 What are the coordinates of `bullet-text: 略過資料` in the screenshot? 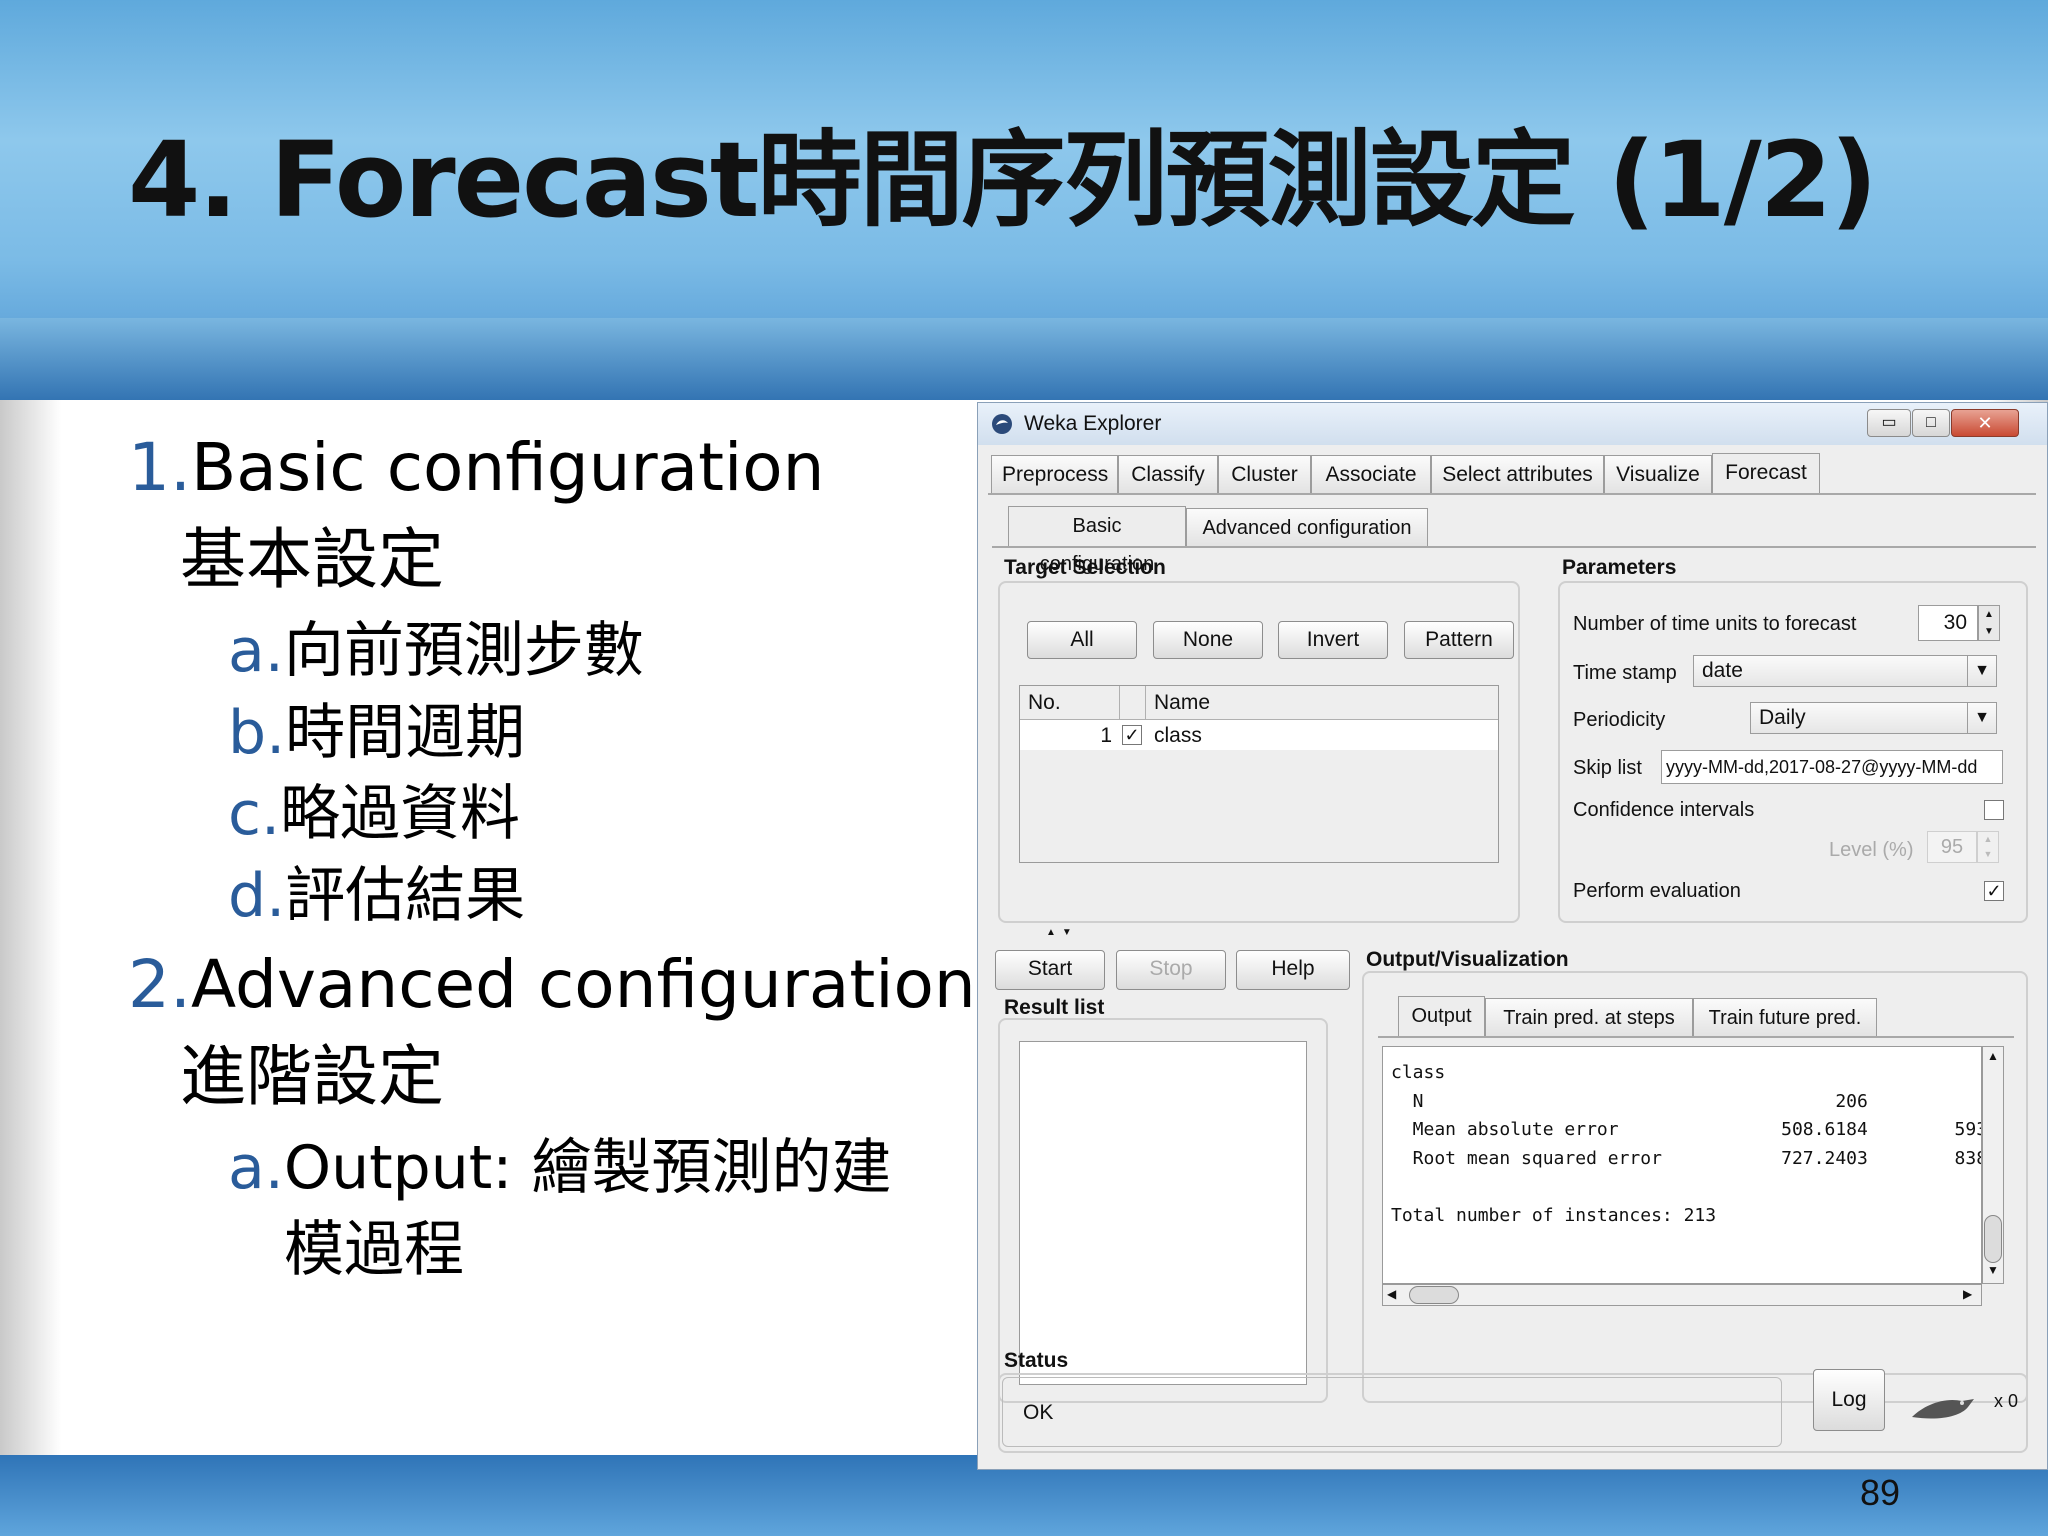 It's located at (400, 814).